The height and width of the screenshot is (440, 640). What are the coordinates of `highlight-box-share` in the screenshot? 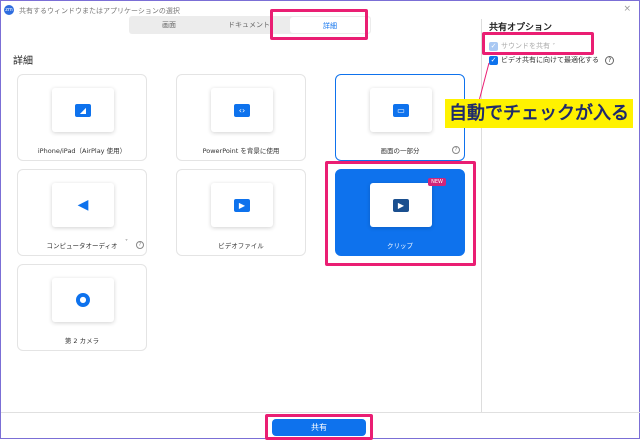 It's located at (319, 427).